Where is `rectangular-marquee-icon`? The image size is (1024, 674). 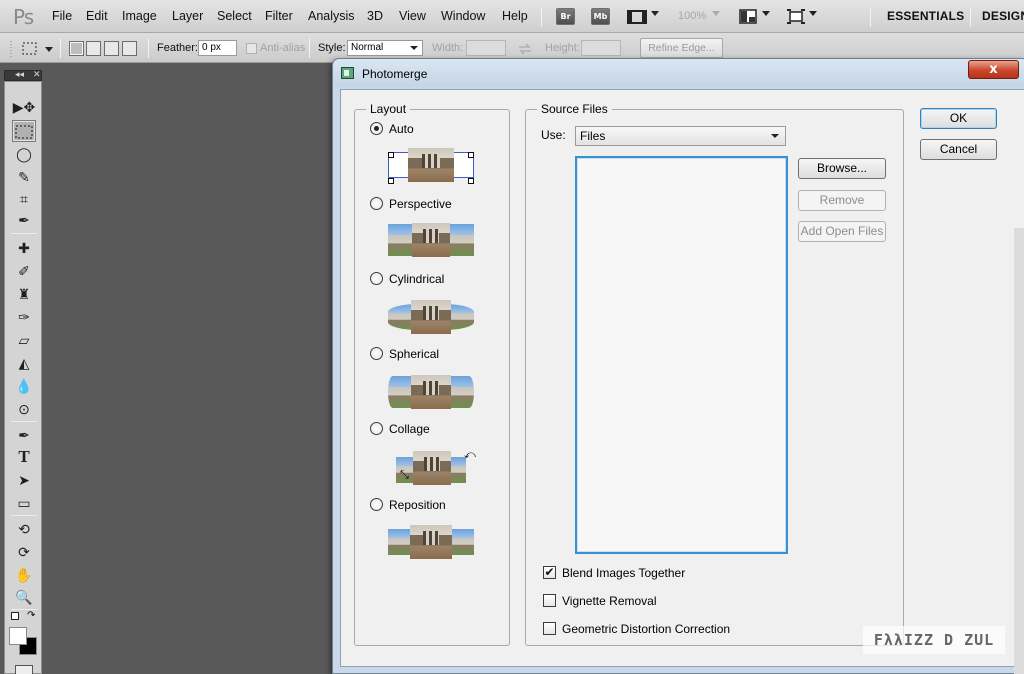 rectangular-marquee-icon is located at coordinates (30, 49).